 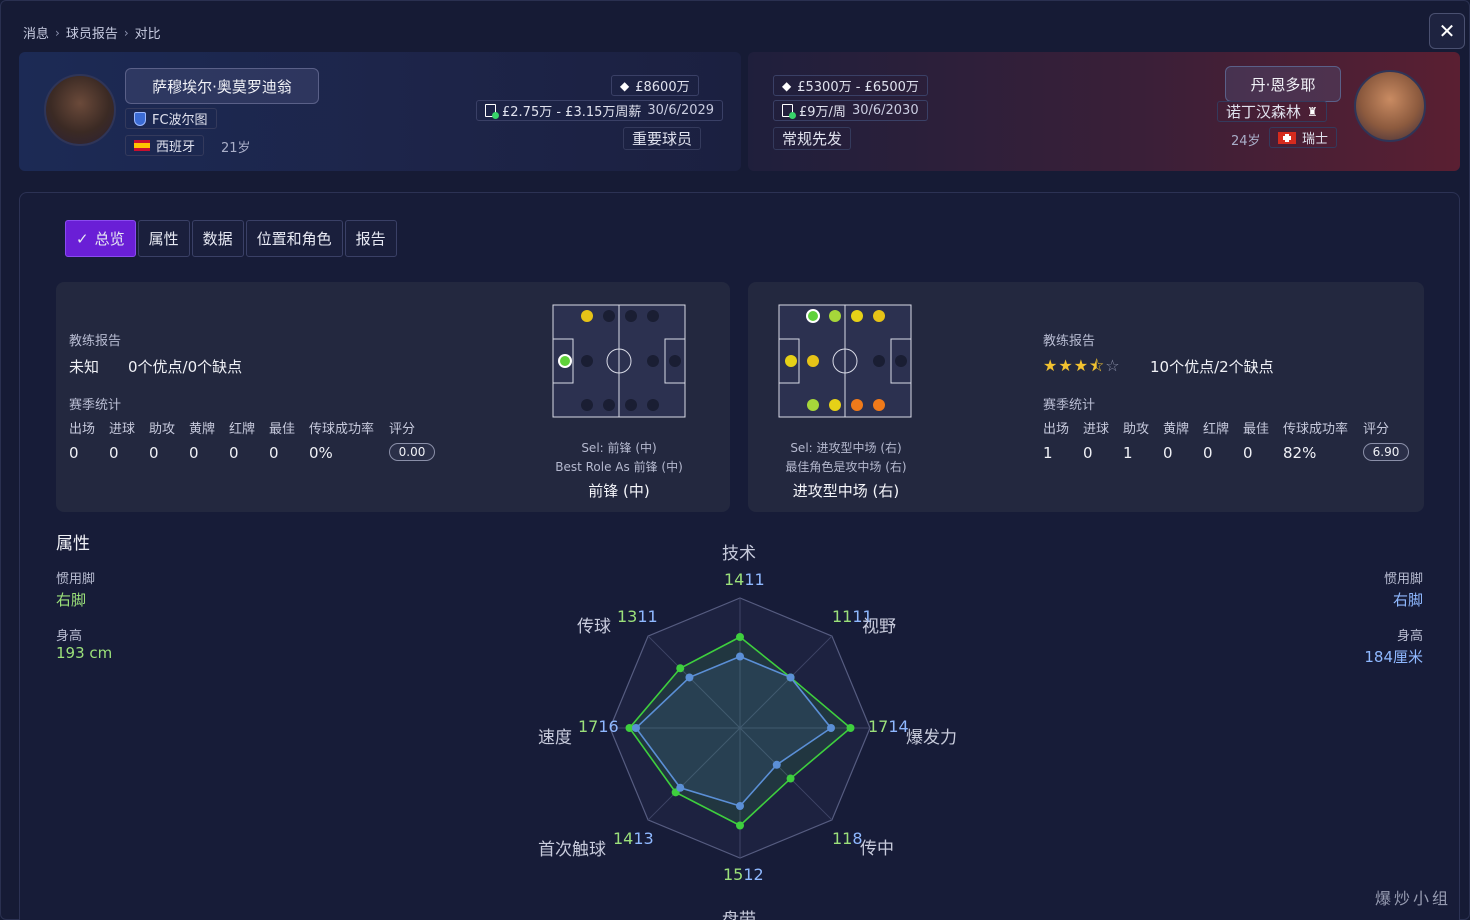 What do you see at coordinates (625, 85) in the screenshot?
I see `price-tag-icon: ◆` at bounding box center [625, 85].